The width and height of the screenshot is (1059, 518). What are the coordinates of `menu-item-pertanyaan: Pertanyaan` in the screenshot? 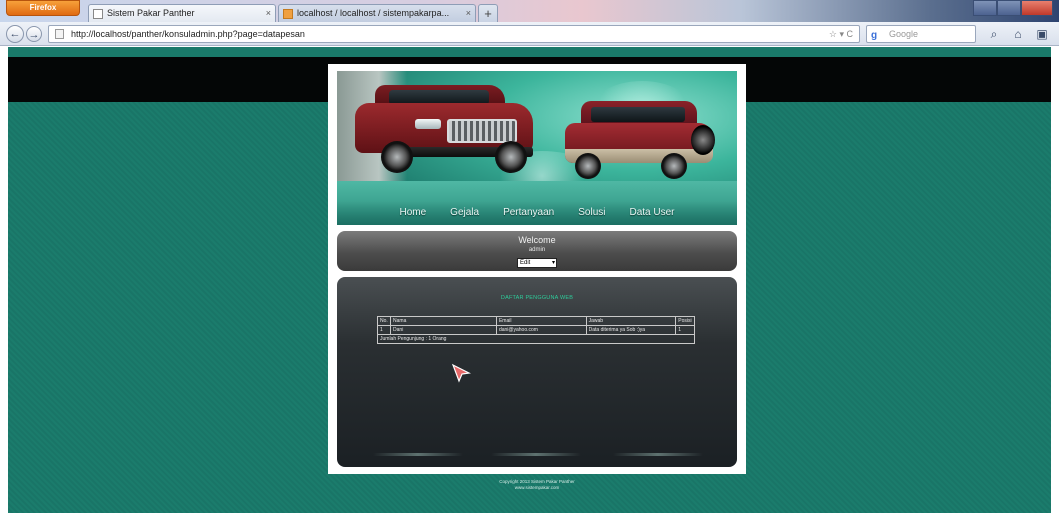 It's located at (528, 213).